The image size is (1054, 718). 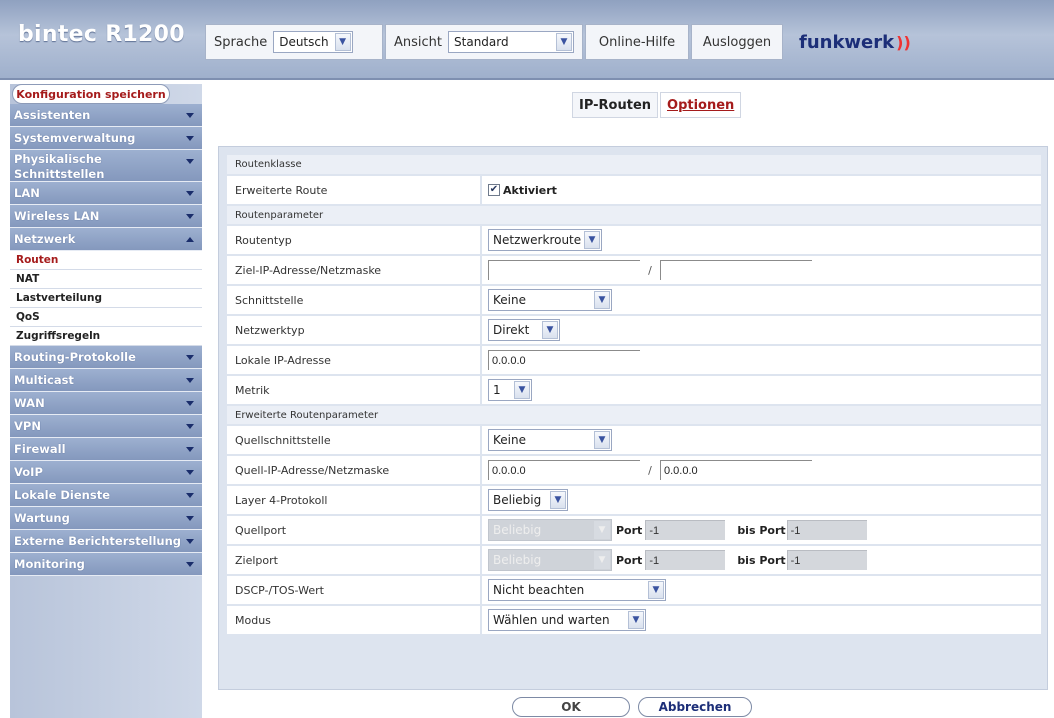 I want to click on help-link: Online-Hilfe, so click(x=637, y=42).